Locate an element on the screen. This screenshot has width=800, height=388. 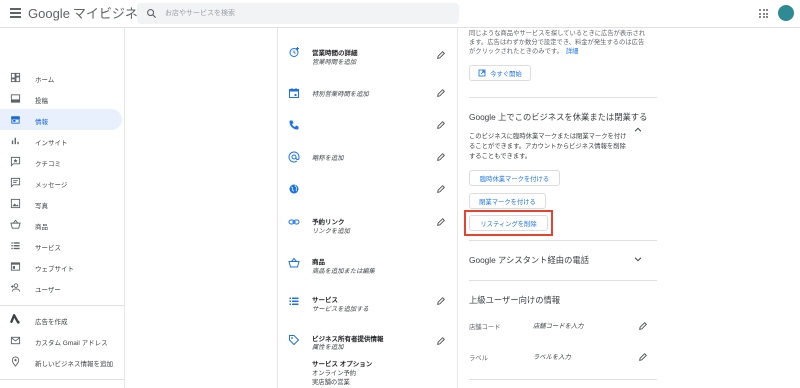
mark-permanently-closed-button: 閉業マークを付ける is located at coordinates (507, 201).